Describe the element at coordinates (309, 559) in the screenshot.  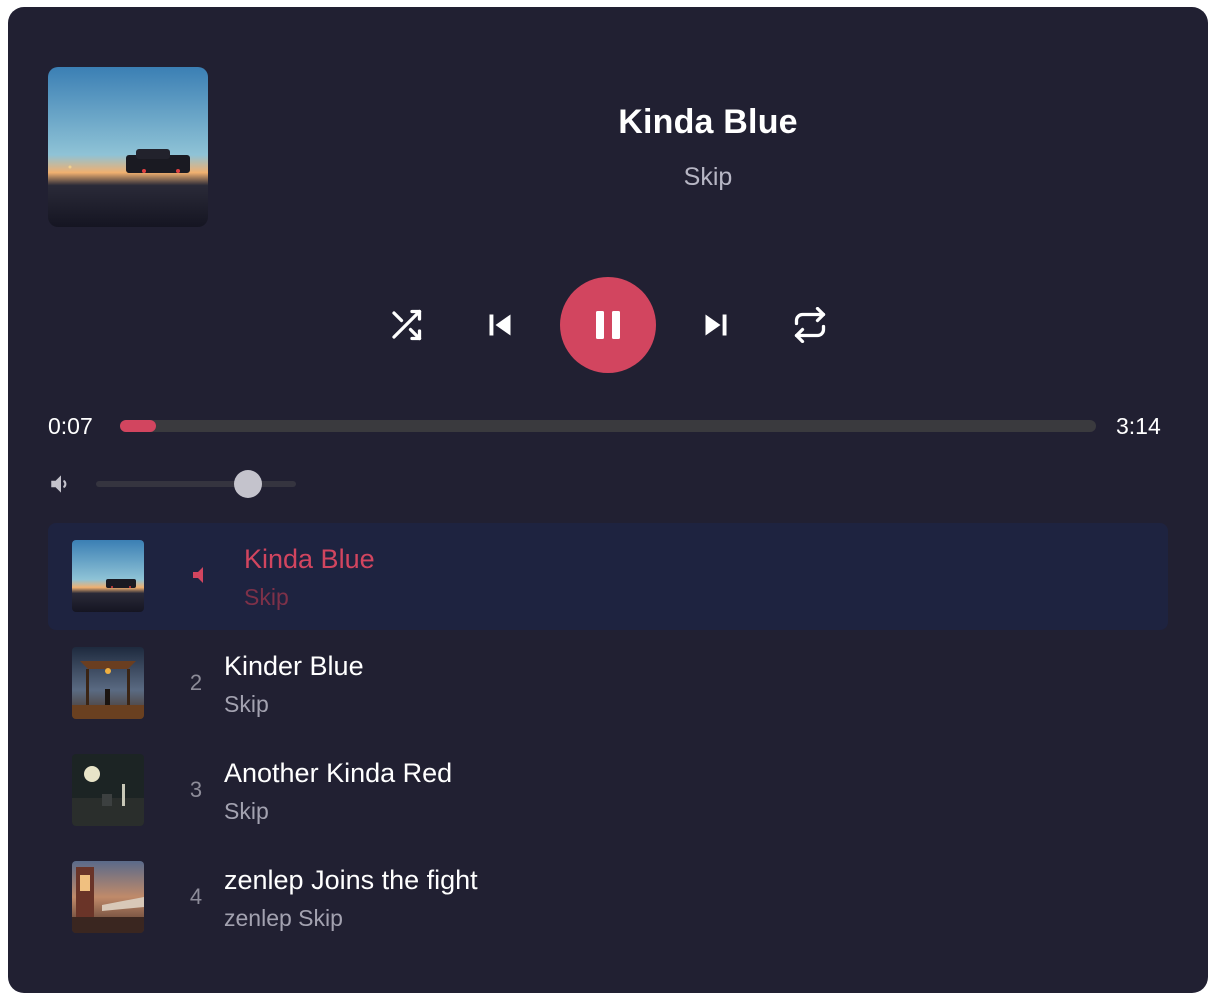
I see `playlist-track-title: Kinda Blue` at that location.